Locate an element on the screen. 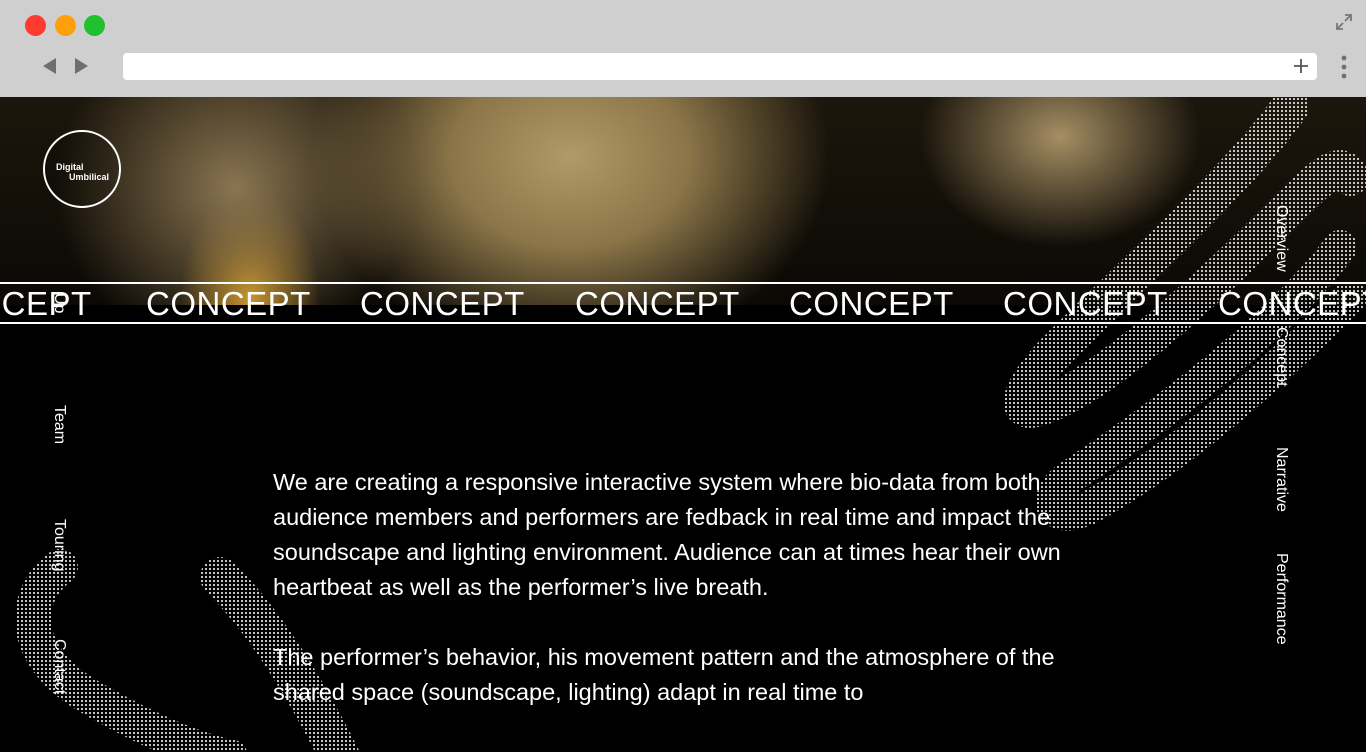  logo-text-line2: Umbilical is located at coordinates (89, 177).